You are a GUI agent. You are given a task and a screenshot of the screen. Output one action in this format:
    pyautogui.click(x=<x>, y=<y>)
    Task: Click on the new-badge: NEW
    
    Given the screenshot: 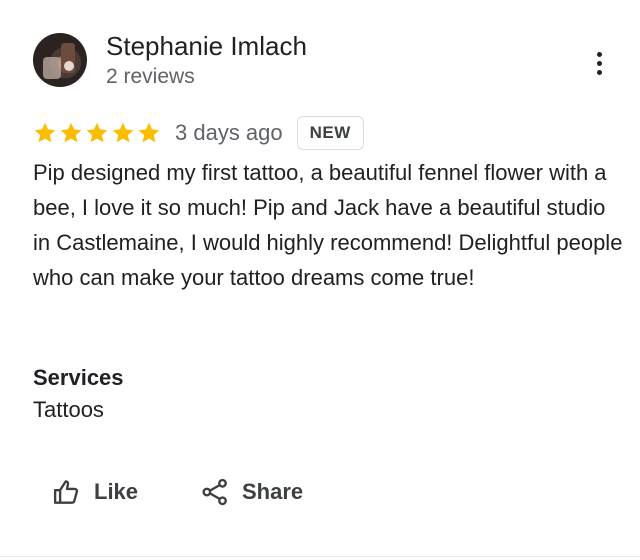 What is the action you would take?
    pyautogui.click(x=330, y=133)
    